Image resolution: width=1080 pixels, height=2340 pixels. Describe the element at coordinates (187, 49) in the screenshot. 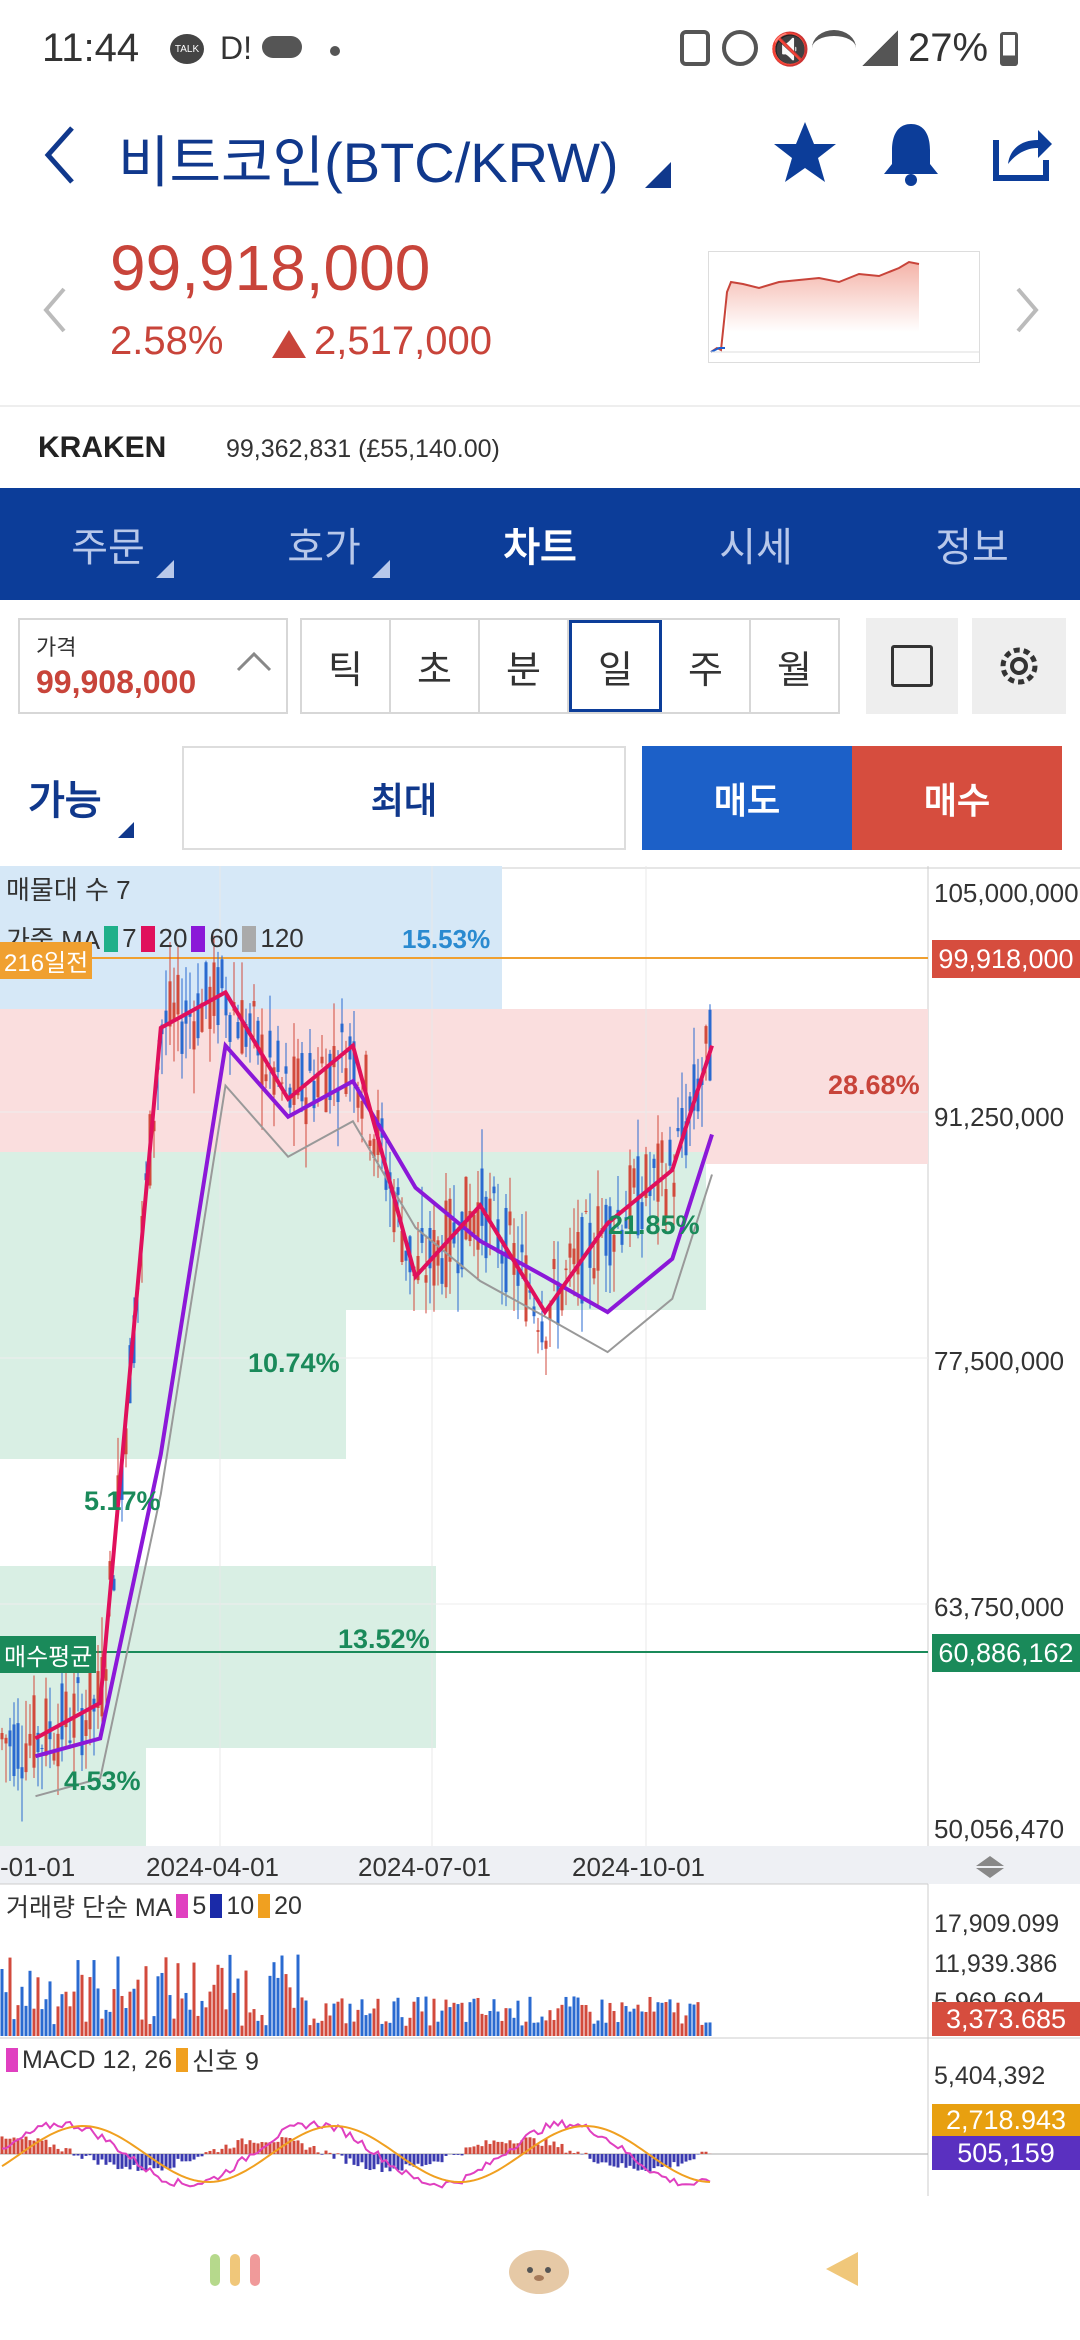

I see `talk-notification-icon: TALK` at that location.